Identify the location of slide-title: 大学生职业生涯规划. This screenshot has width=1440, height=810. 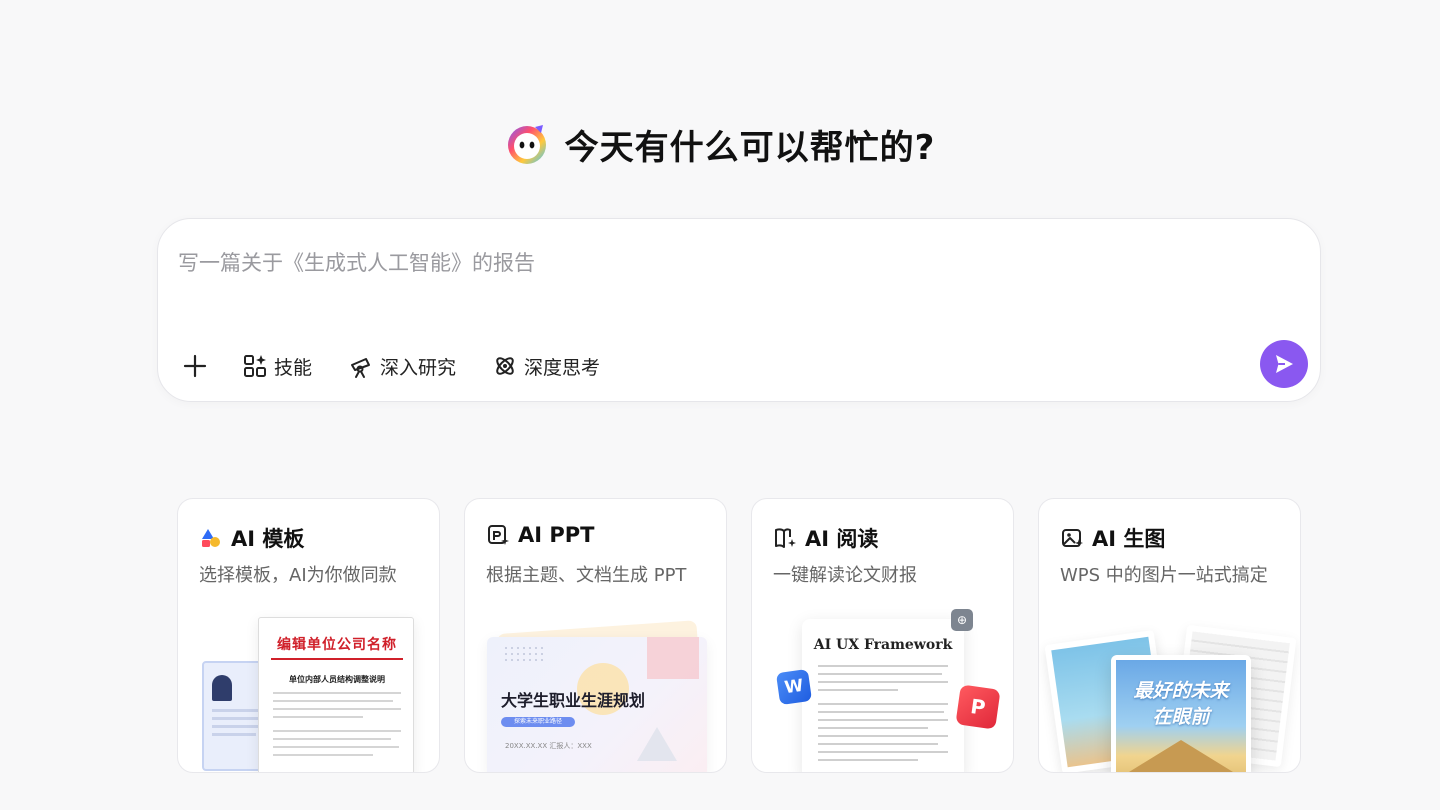
(573, 700).